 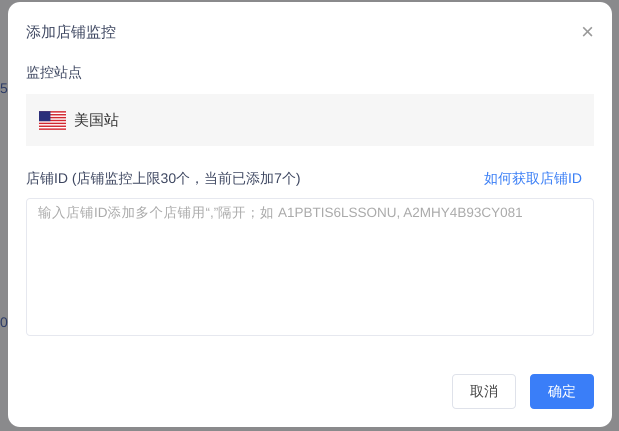 I want to click on confirm-button: 确定, so click(x=562, y=391).